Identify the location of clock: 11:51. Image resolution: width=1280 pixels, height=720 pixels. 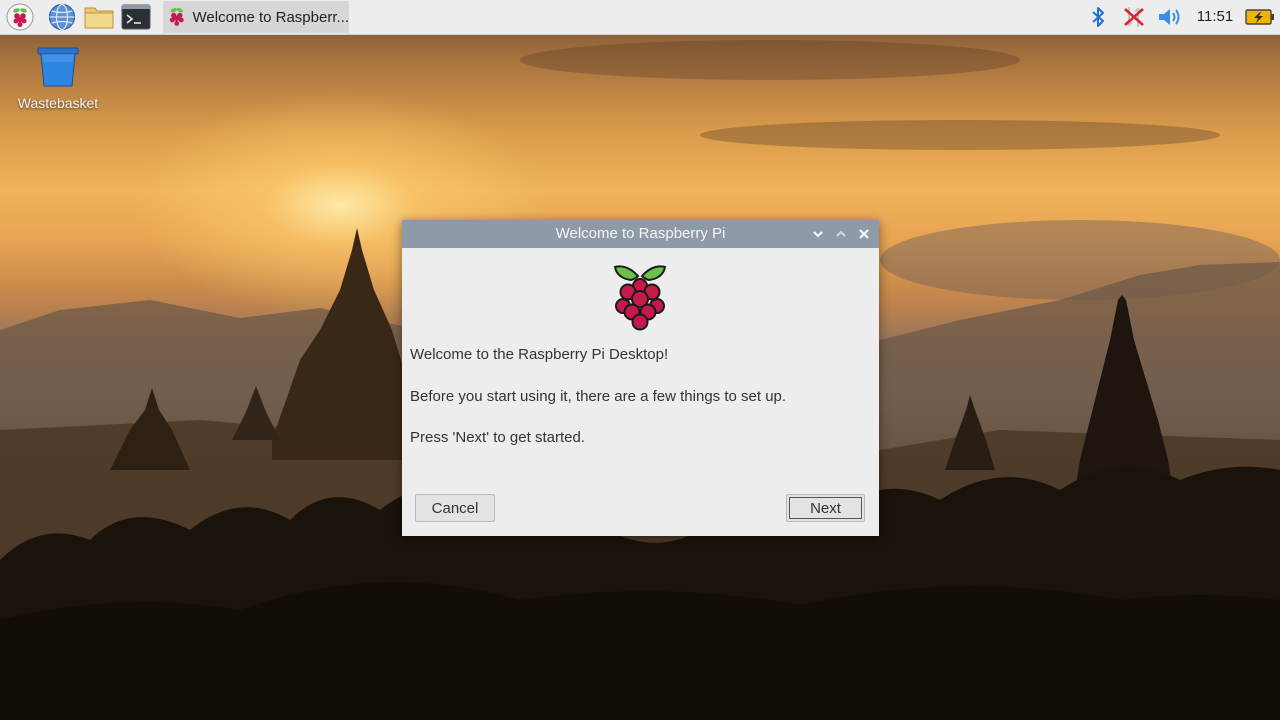
(1215, 17).